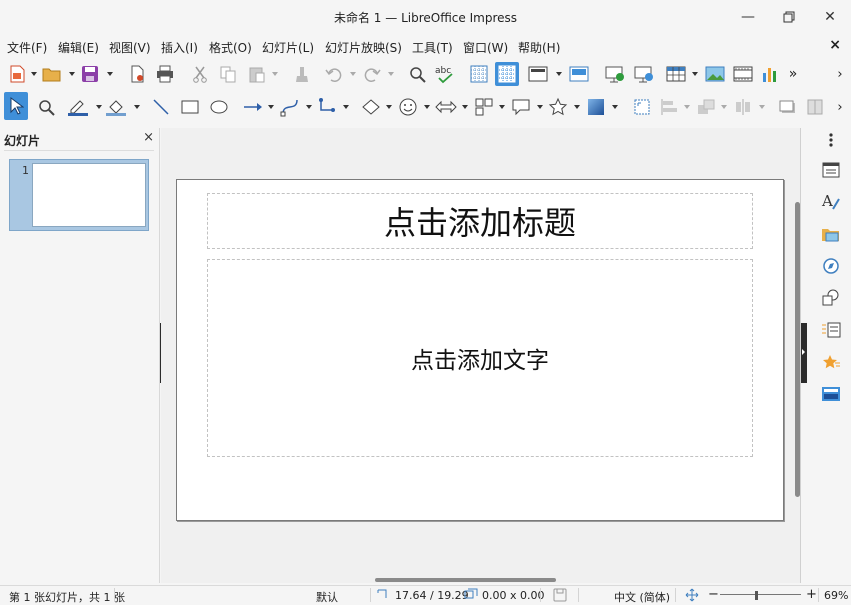 The width and height of the screenshot is (851, 605). I want to click on shadow-icon, so click(788, 107).